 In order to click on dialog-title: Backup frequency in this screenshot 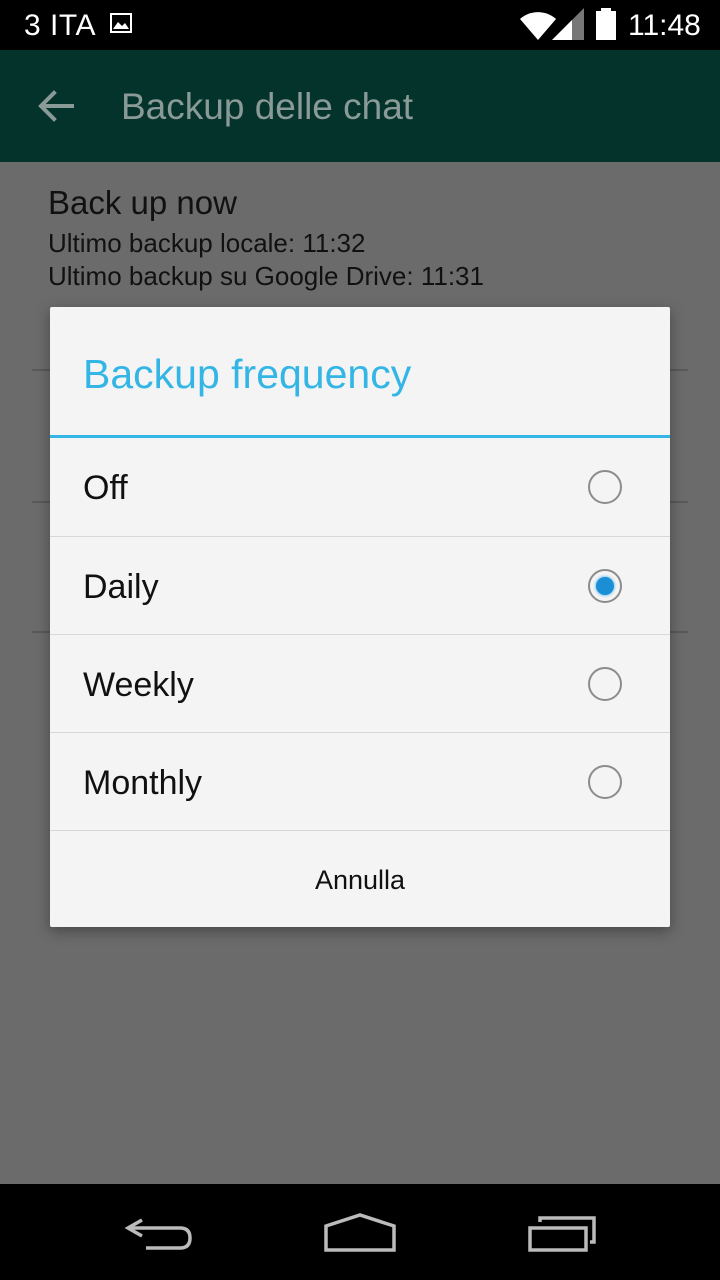, I will do `click(247, 374)`.